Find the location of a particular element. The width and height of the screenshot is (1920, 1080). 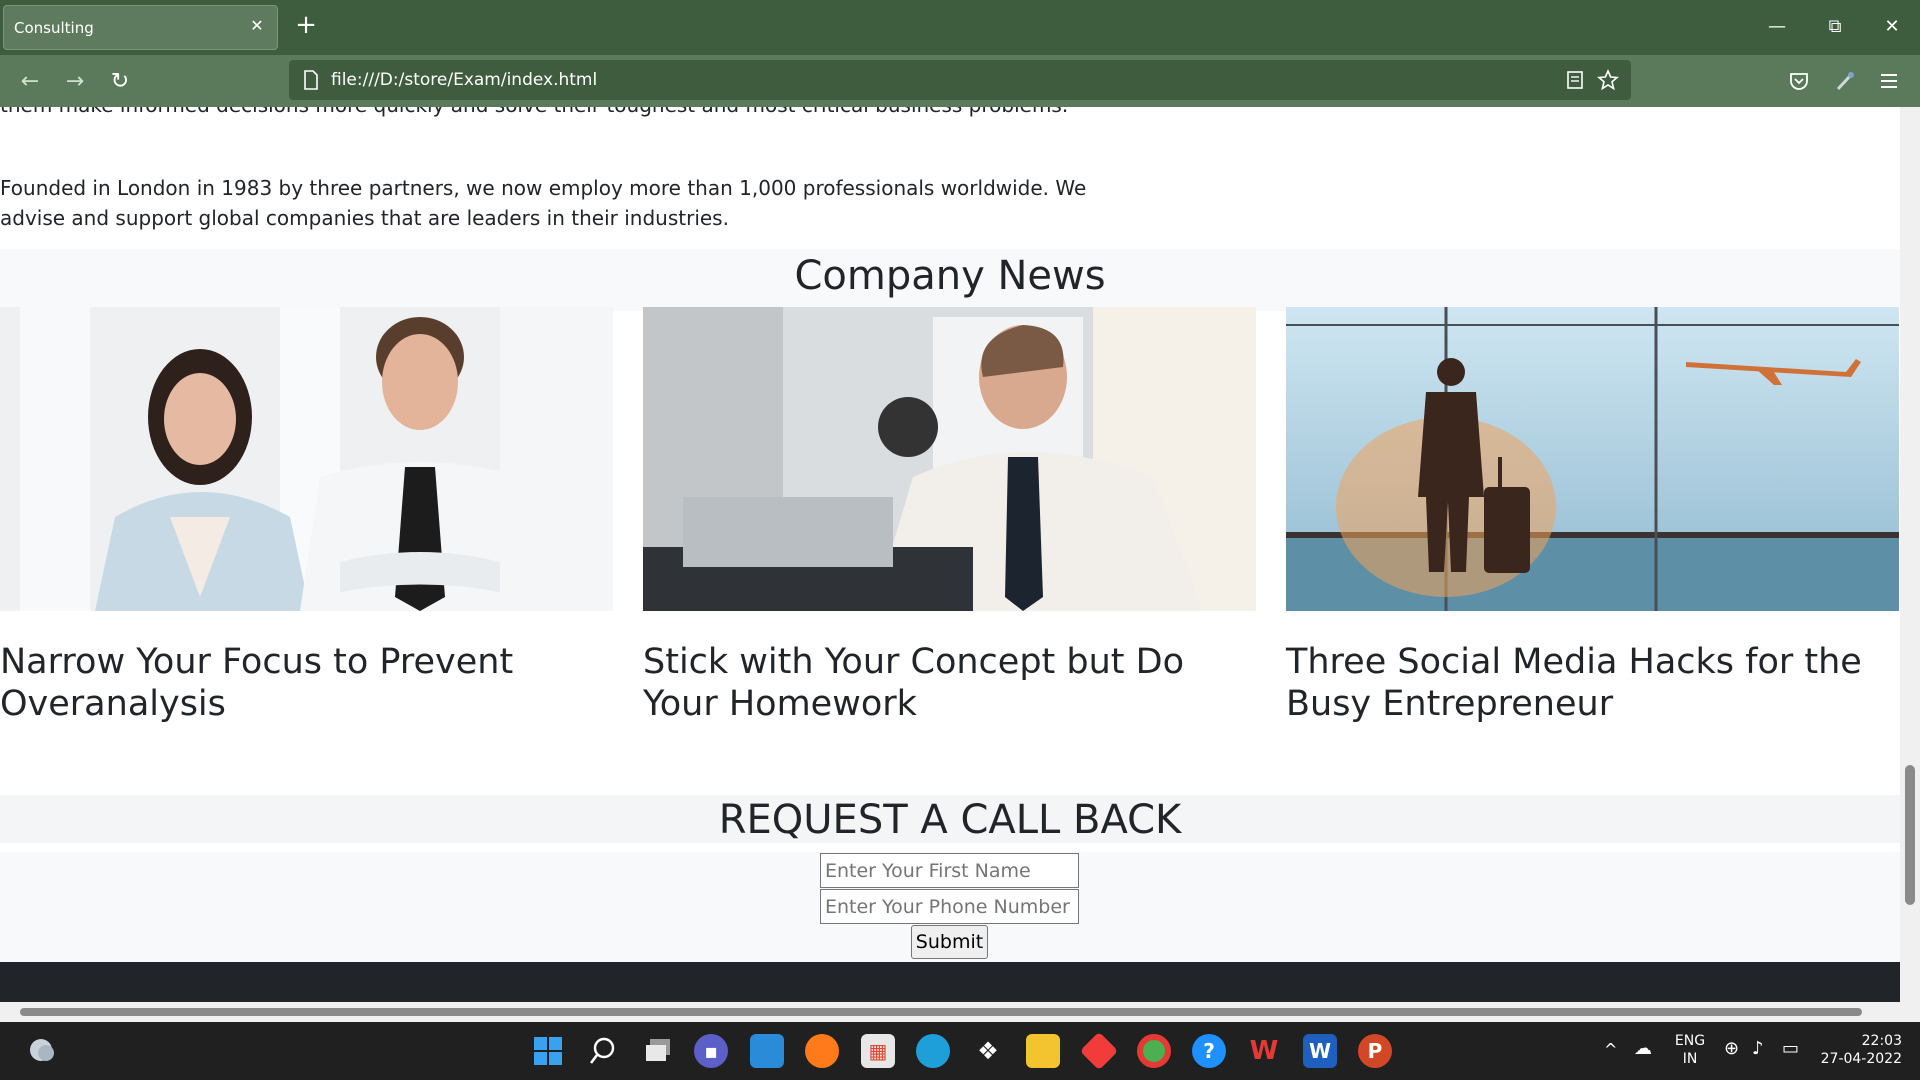

onedrive-icon: ☁ is located at coordinates (1643, 1048).